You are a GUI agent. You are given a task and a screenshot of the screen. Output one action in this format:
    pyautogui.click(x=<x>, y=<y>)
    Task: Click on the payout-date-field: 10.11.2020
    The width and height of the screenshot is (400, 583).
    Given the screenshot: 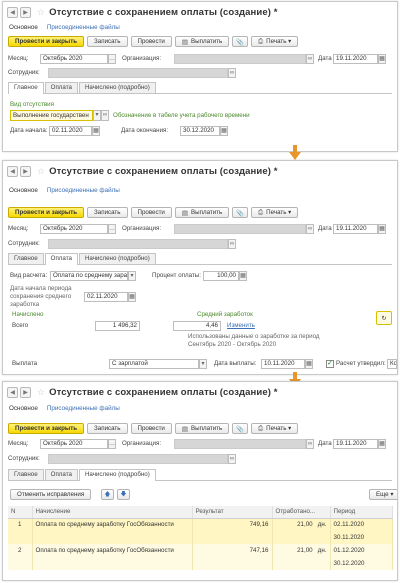 What is the action you would take?
    pyautogui.click(x=283, y=364)
    